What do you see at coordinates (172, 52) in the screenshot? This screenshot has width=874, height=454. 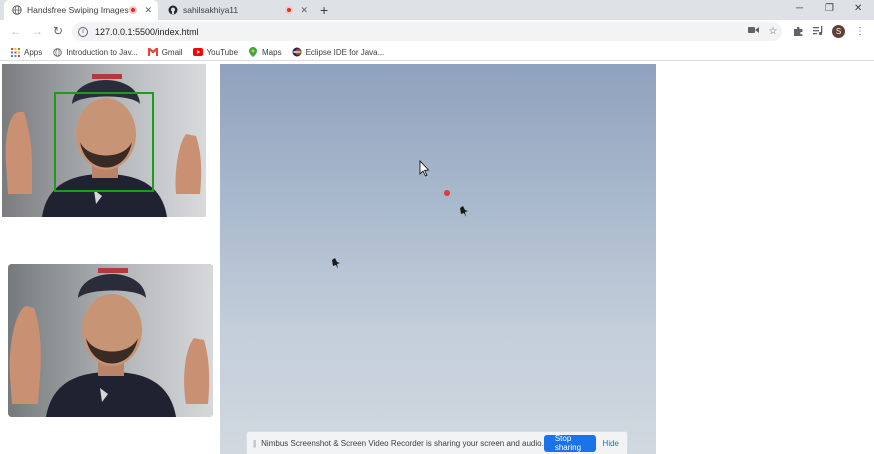 I see `bookmark-label: Gmail` at bounding box center [172, 52].